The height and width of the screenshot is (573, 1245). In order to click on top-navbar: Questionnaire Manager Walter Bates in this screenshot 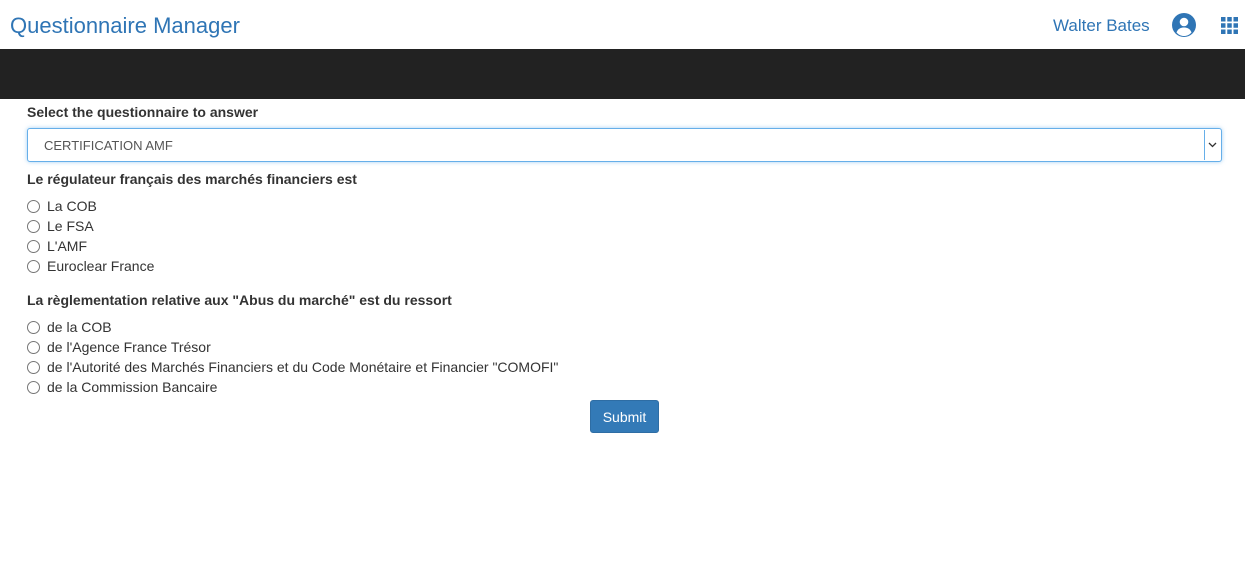, I will do `click(622, 24)`.